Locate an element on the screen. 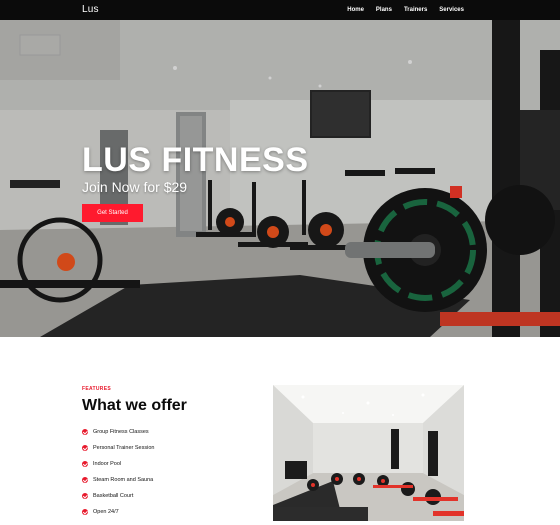 The width and height of the screenshot is (560, 525). gym-floor-photo is located at coordinates (368, 453).